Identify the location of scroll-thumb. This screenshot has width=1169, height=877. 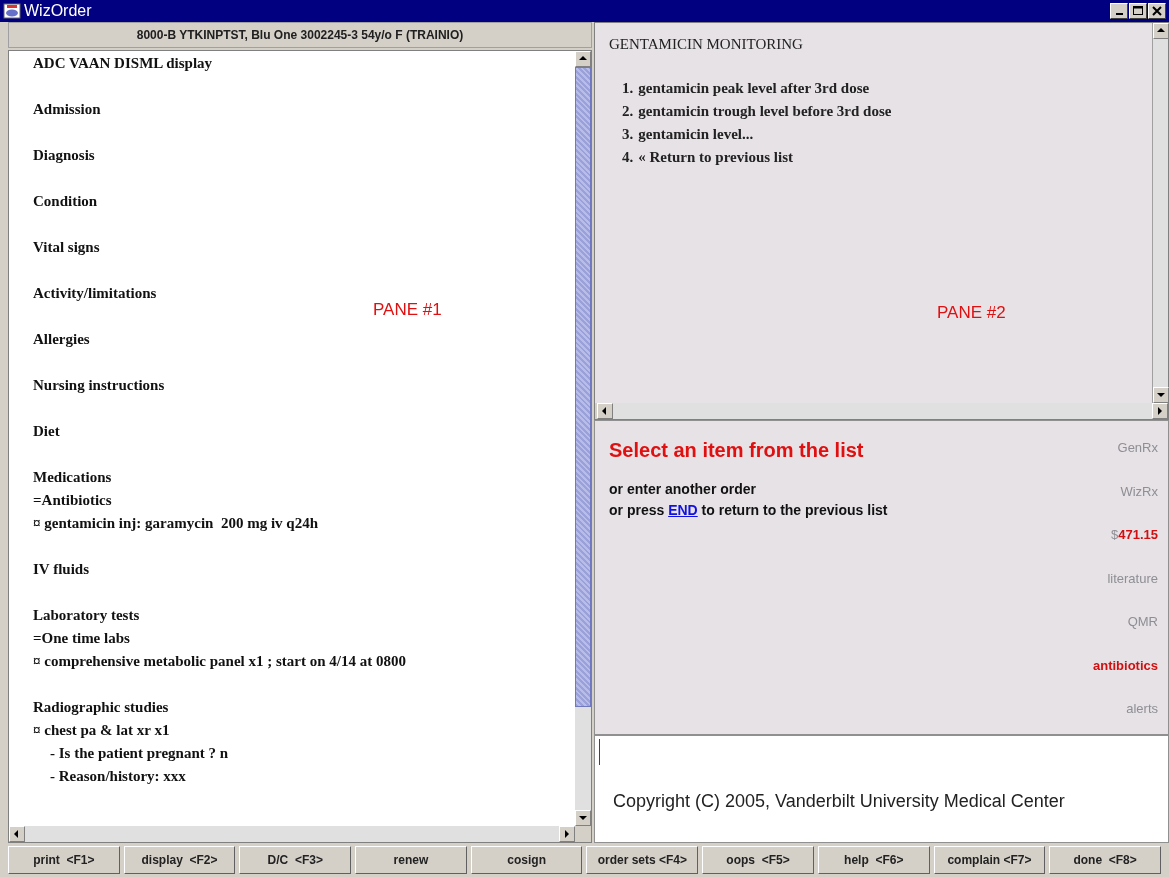
(583, 387).